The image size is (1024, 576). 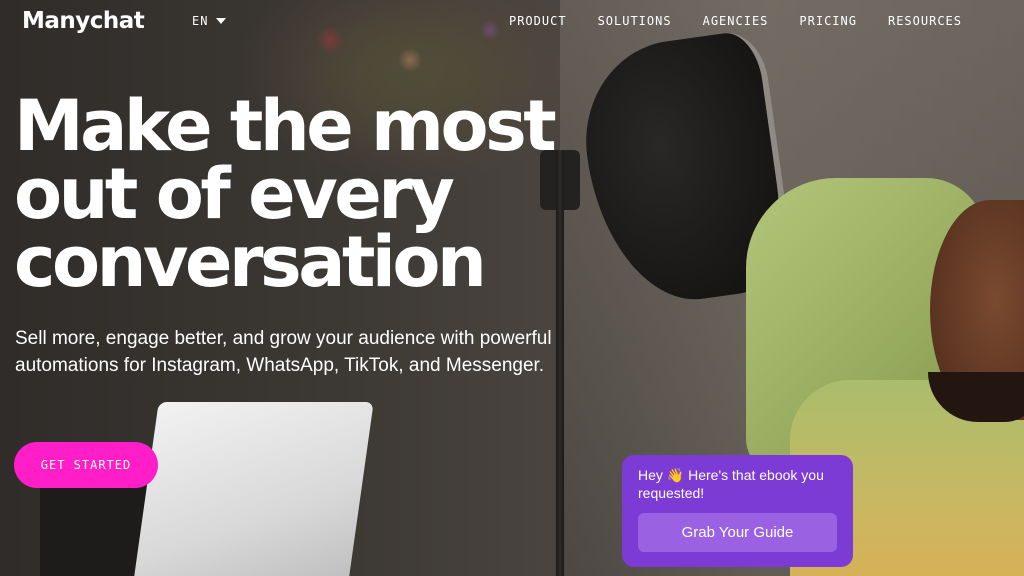 What do you see at coordinates (635, 21) in the screenshot?
I see `nav-solutions: SOLUTIONS` at bounding box center [635, 21].